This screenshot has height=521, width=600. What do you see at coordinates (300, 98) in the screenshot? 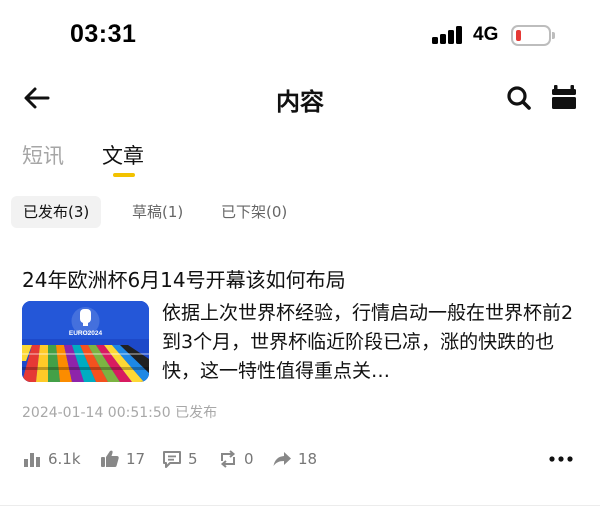
I see `header: 内容` at bounding box center [300, 98].